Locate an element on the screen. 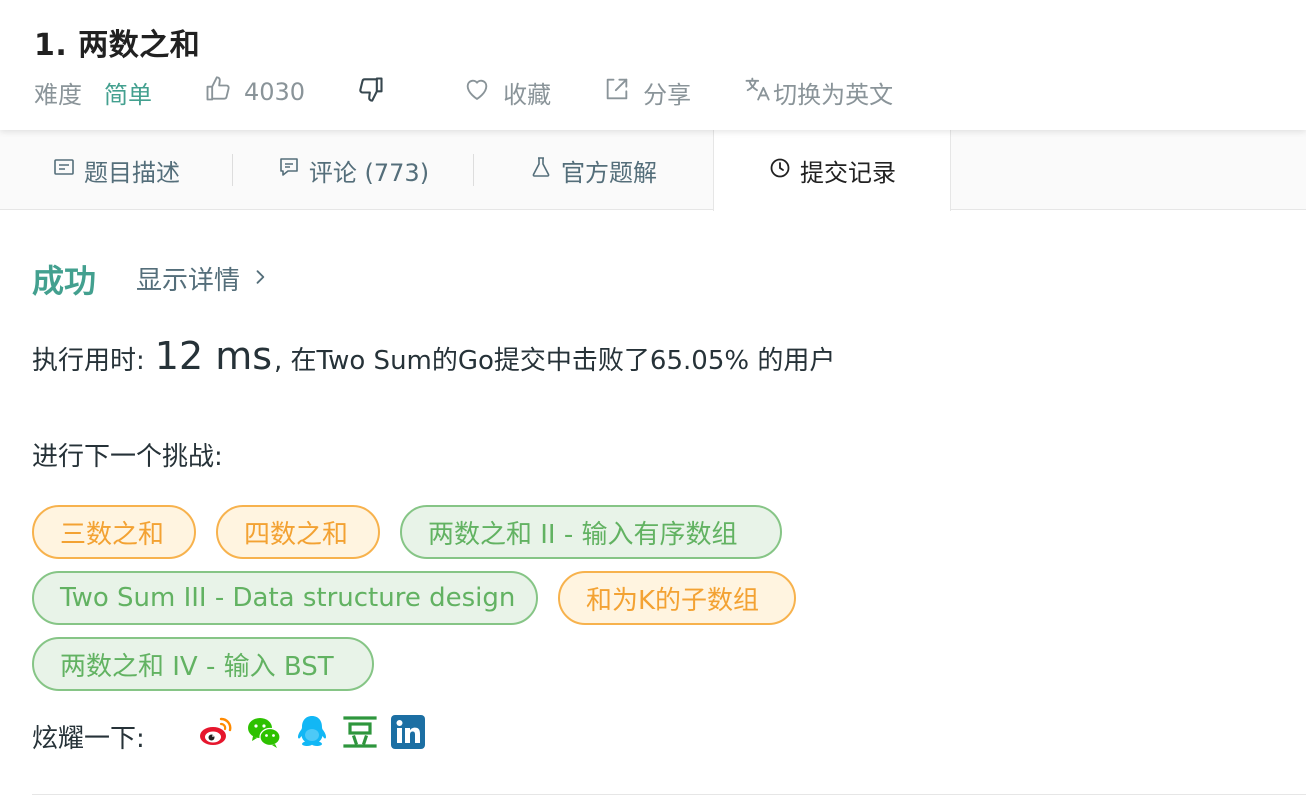 Image resolution: width=1306 pixels, height=798 pixels. tab-solution-label: 官方题解 is located at coordinates (609, 172).